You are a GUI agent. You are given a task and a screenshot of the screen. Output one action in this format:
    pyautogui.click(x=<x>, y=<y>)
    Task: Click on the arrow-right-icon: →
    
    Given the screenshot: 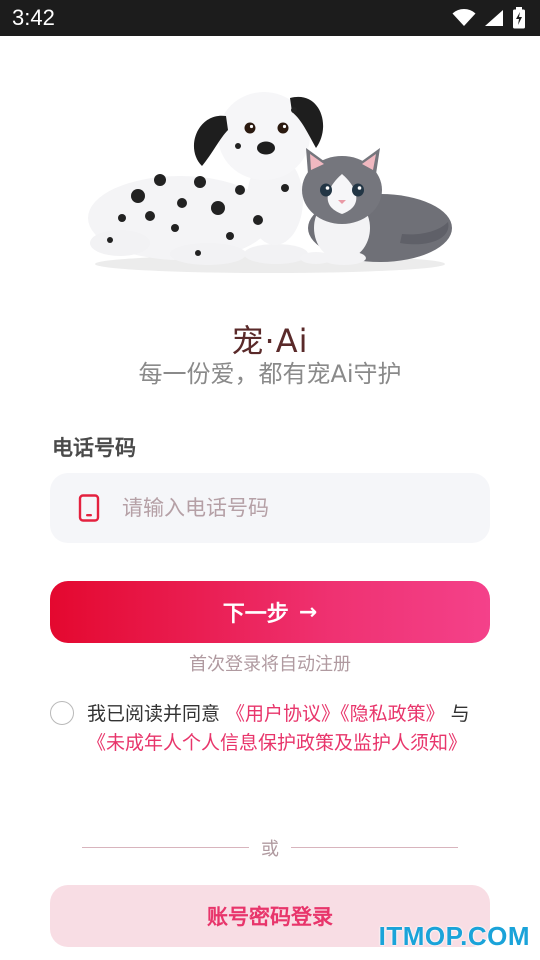 What is the action you would take?
    pyautogui.click(x=308, y=612)
    